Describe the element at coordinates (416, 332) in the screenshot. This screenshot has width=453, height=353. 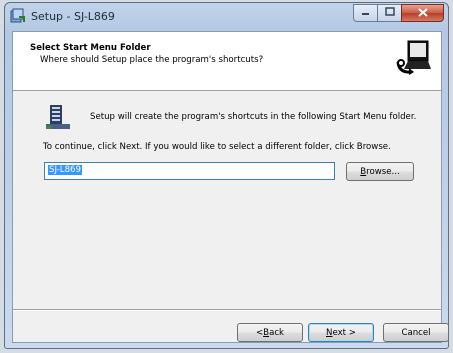
I see `cancel-button: Cancel` at that location.